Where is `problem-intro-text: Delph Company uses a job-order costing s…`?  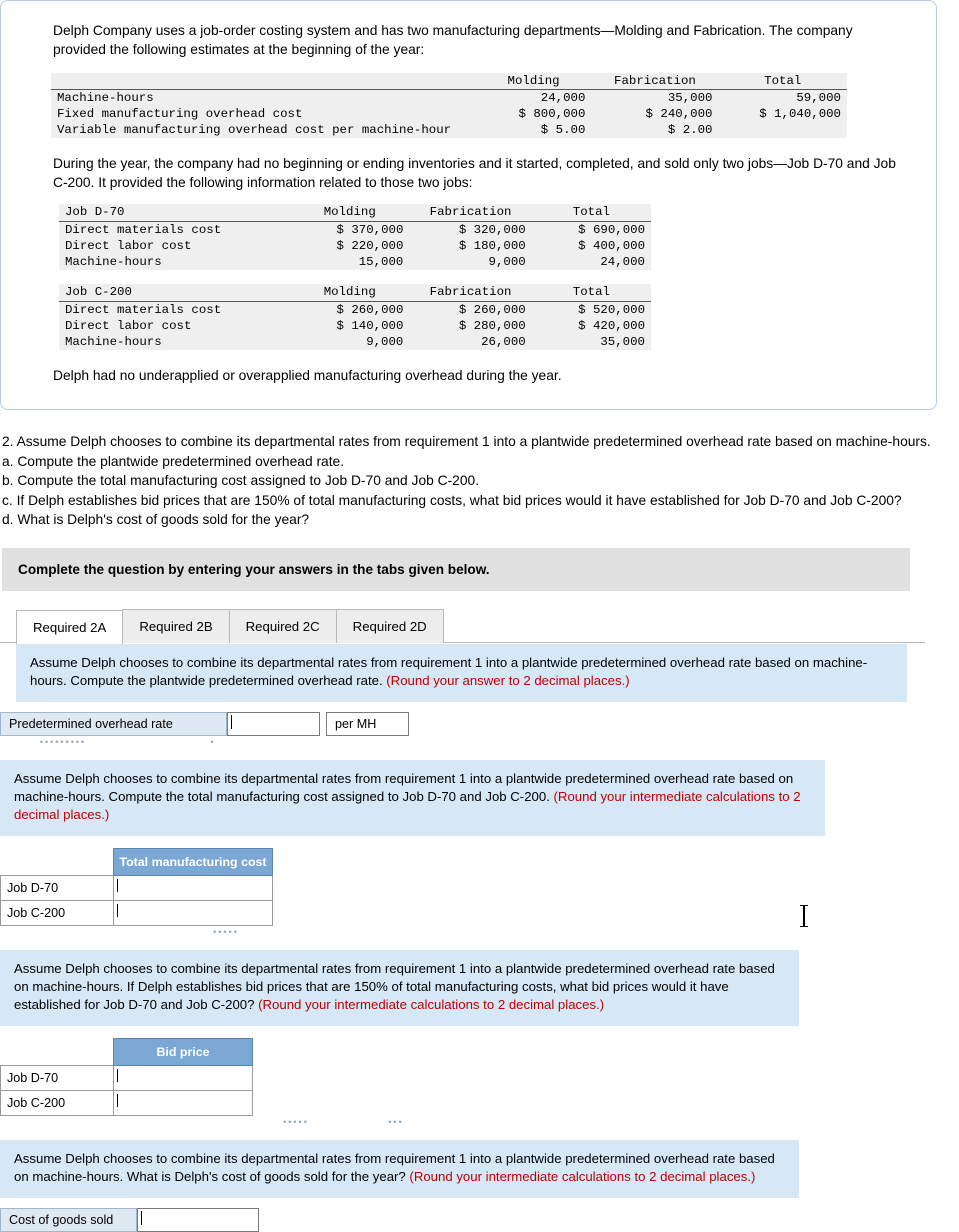 problem-intro-text: Delph Company uses a job-order costing s… is located at coordinates (453, 40).